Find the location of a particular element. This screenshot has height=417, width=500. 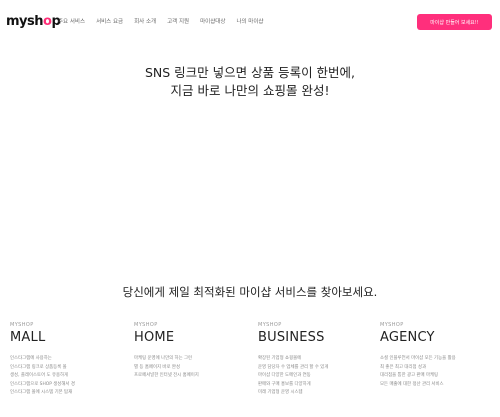

nav-item-target: 마이샵대상 is located at coordinates (212, 21).